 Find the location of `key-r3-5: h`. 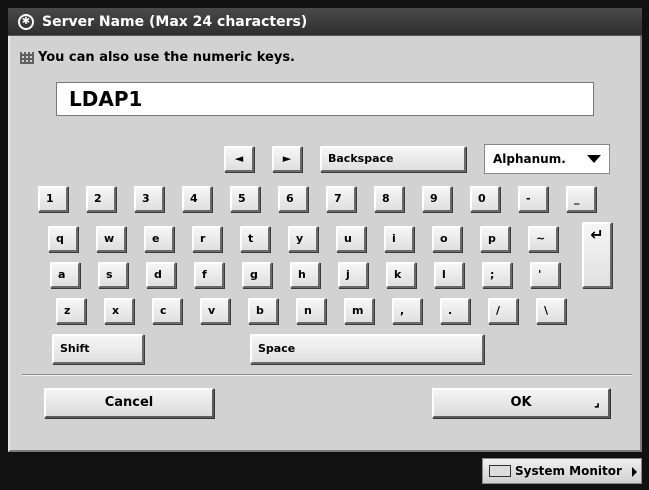

key-r3-5: h is located at coordinates (305, 275).